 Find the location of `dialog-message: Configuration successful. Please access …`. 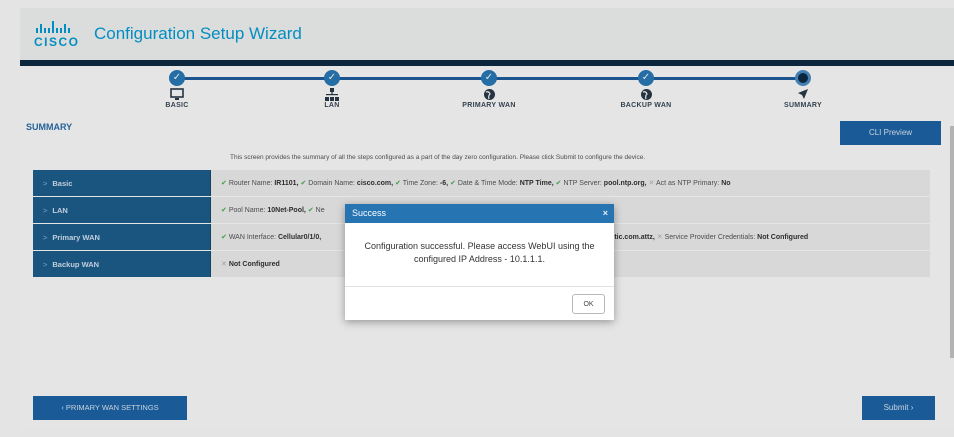

dialog-message: Configuration successful. Please access … is located at coordinates (479, 255).